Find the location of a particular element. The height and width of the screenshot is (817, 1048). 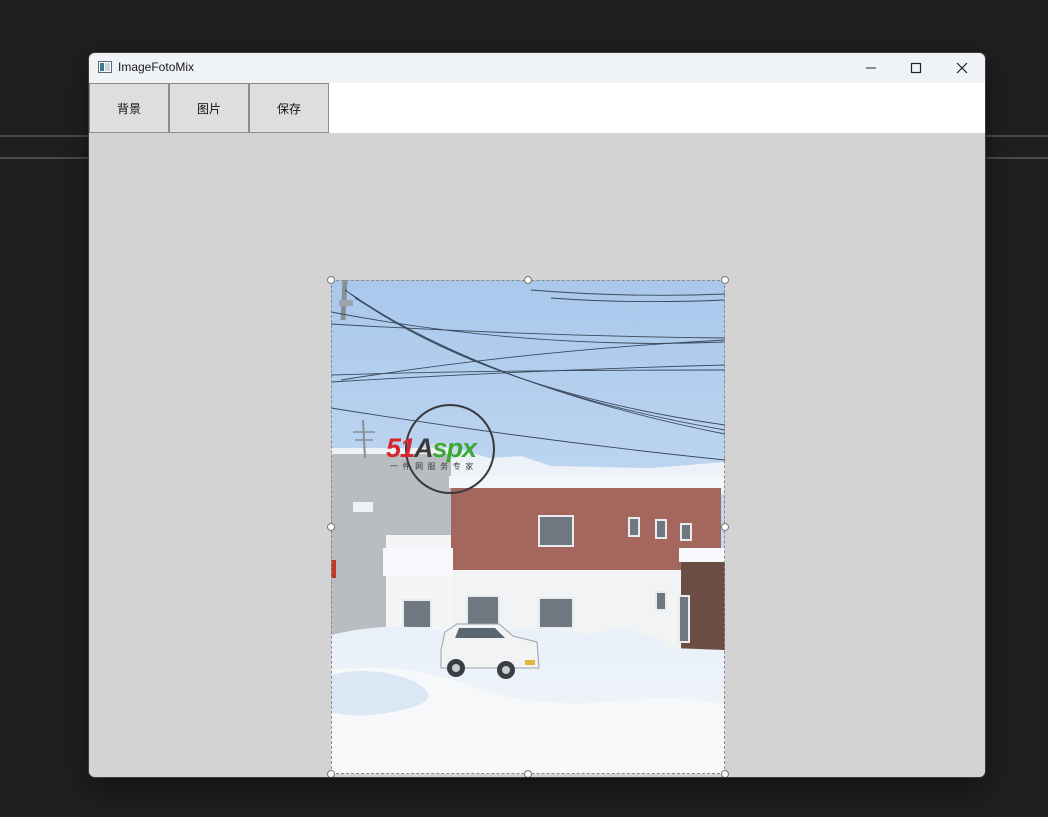

resize-handle-top-right is located at coordinates (725, 280).